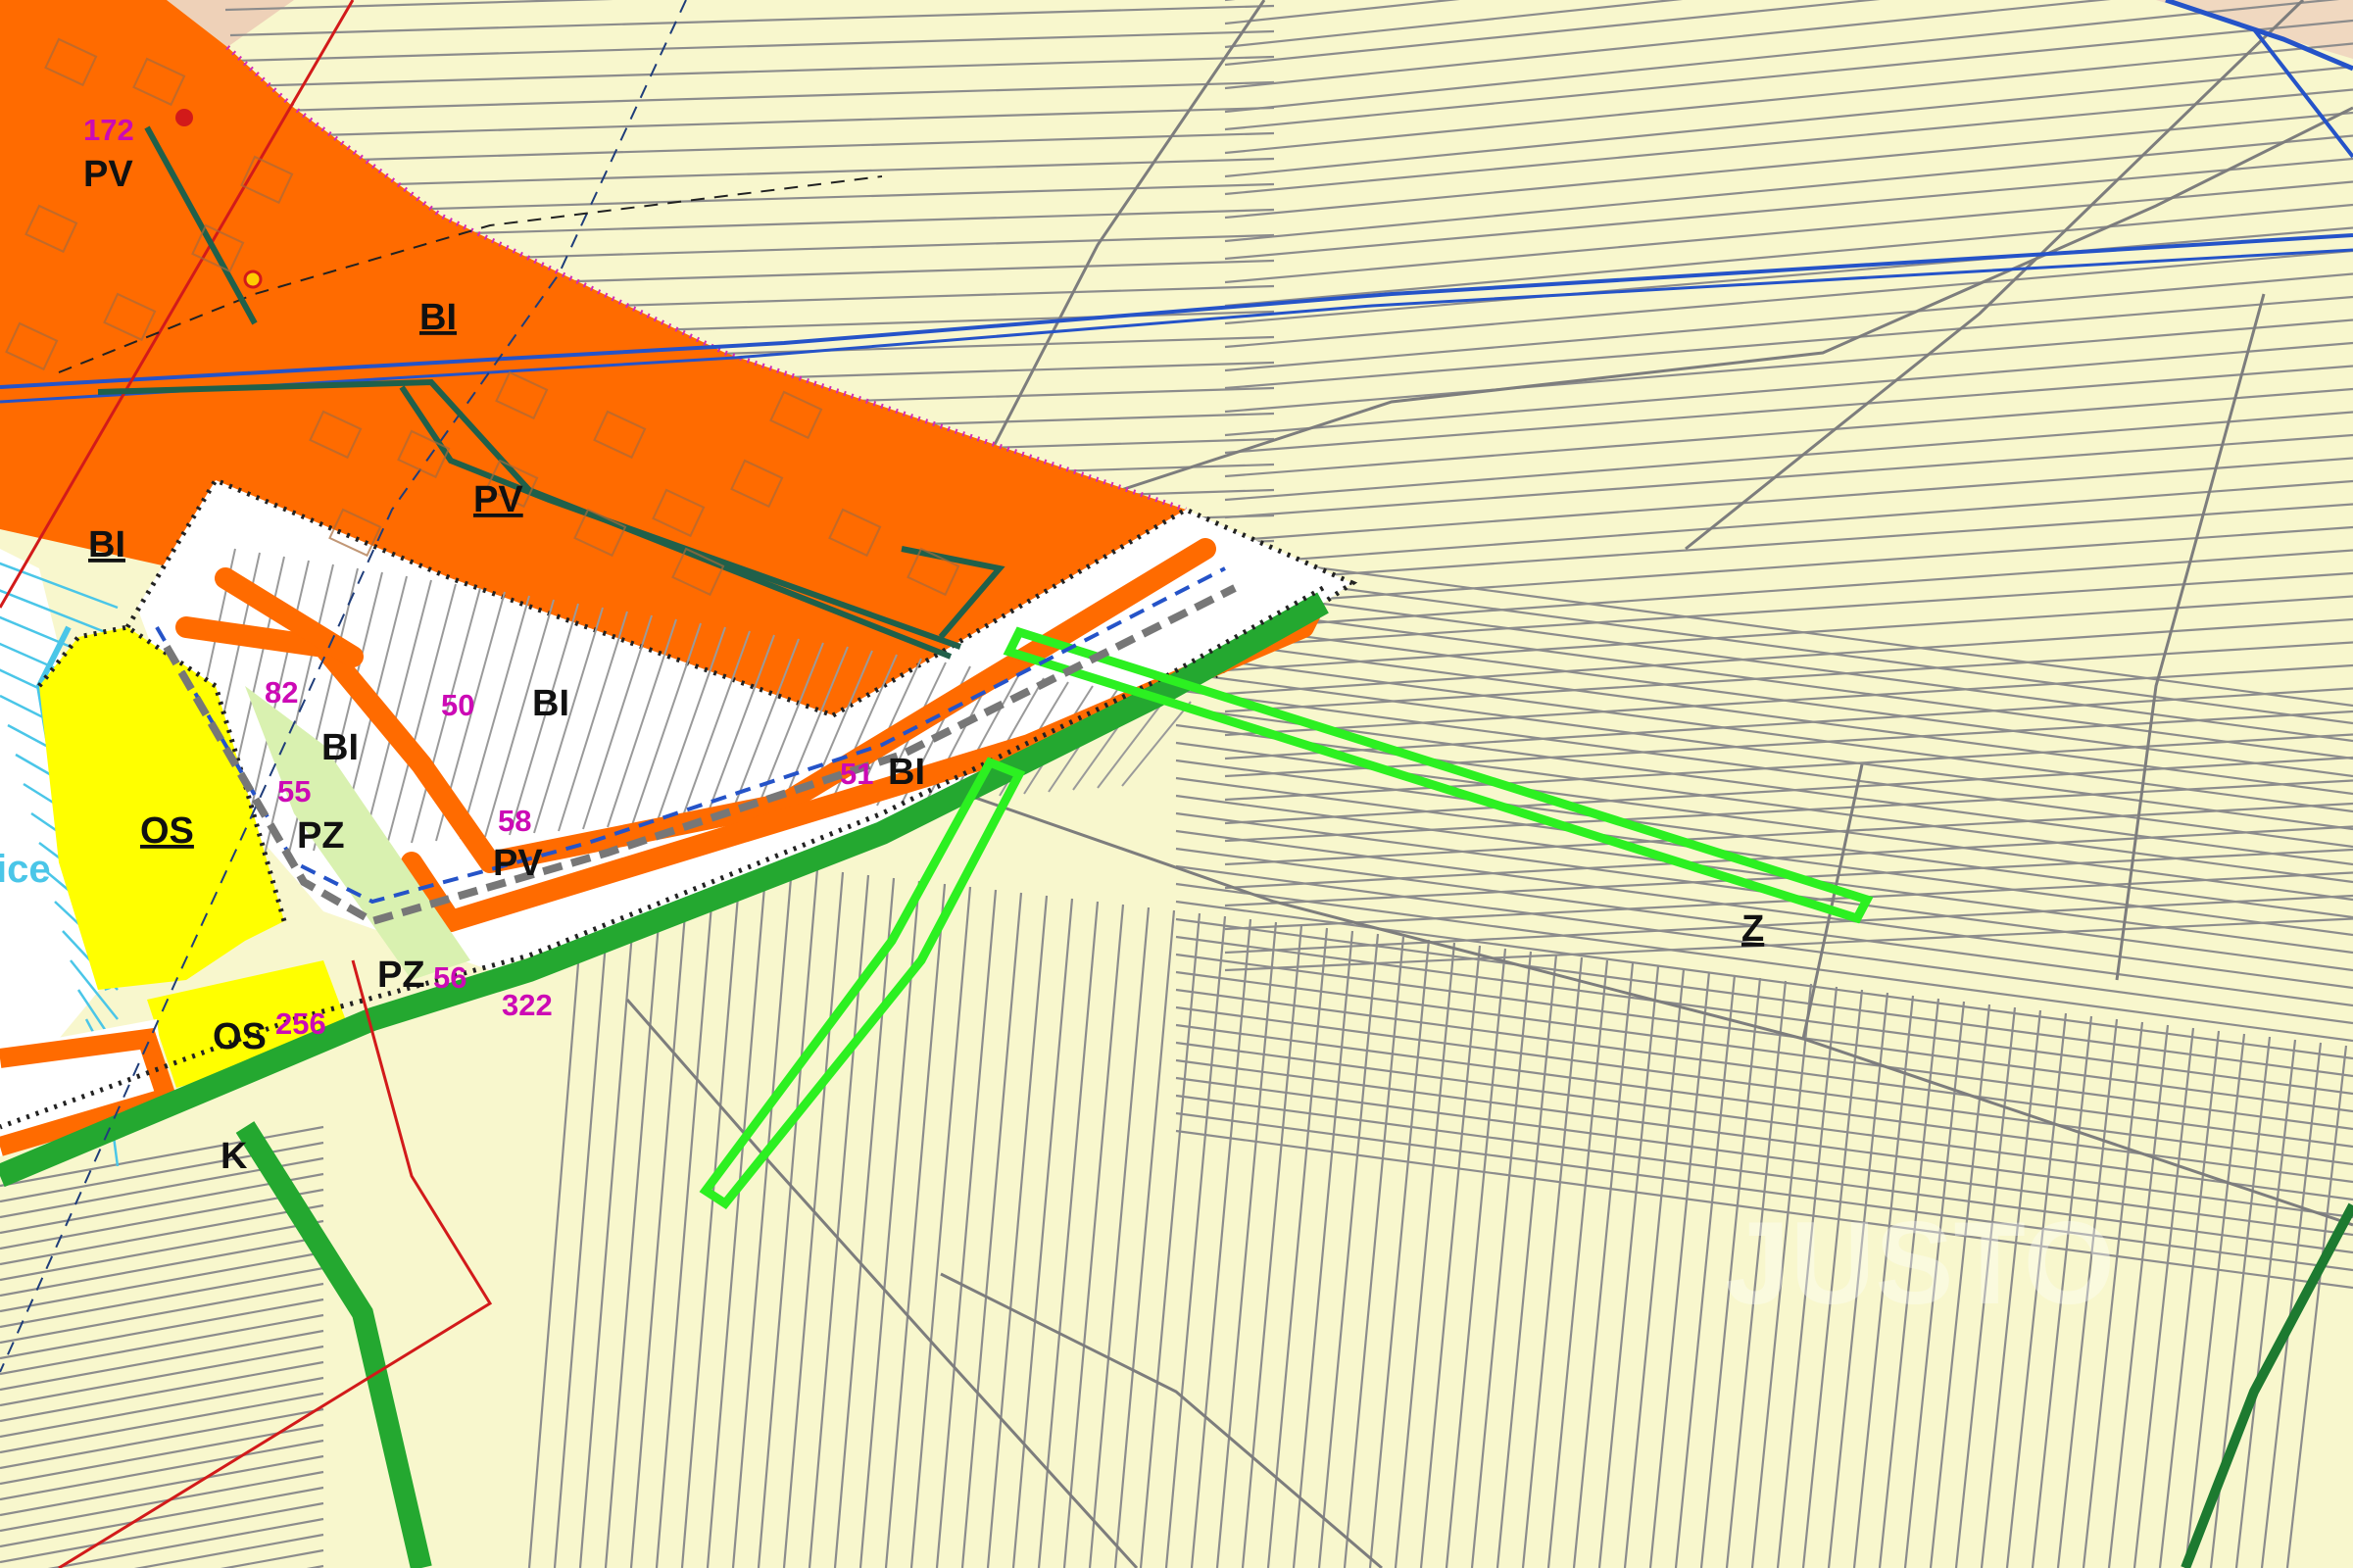  Describe the element at coordinates (518, 863) in the screenshot. I see `zone-label-pv-lower: PV` at that location.